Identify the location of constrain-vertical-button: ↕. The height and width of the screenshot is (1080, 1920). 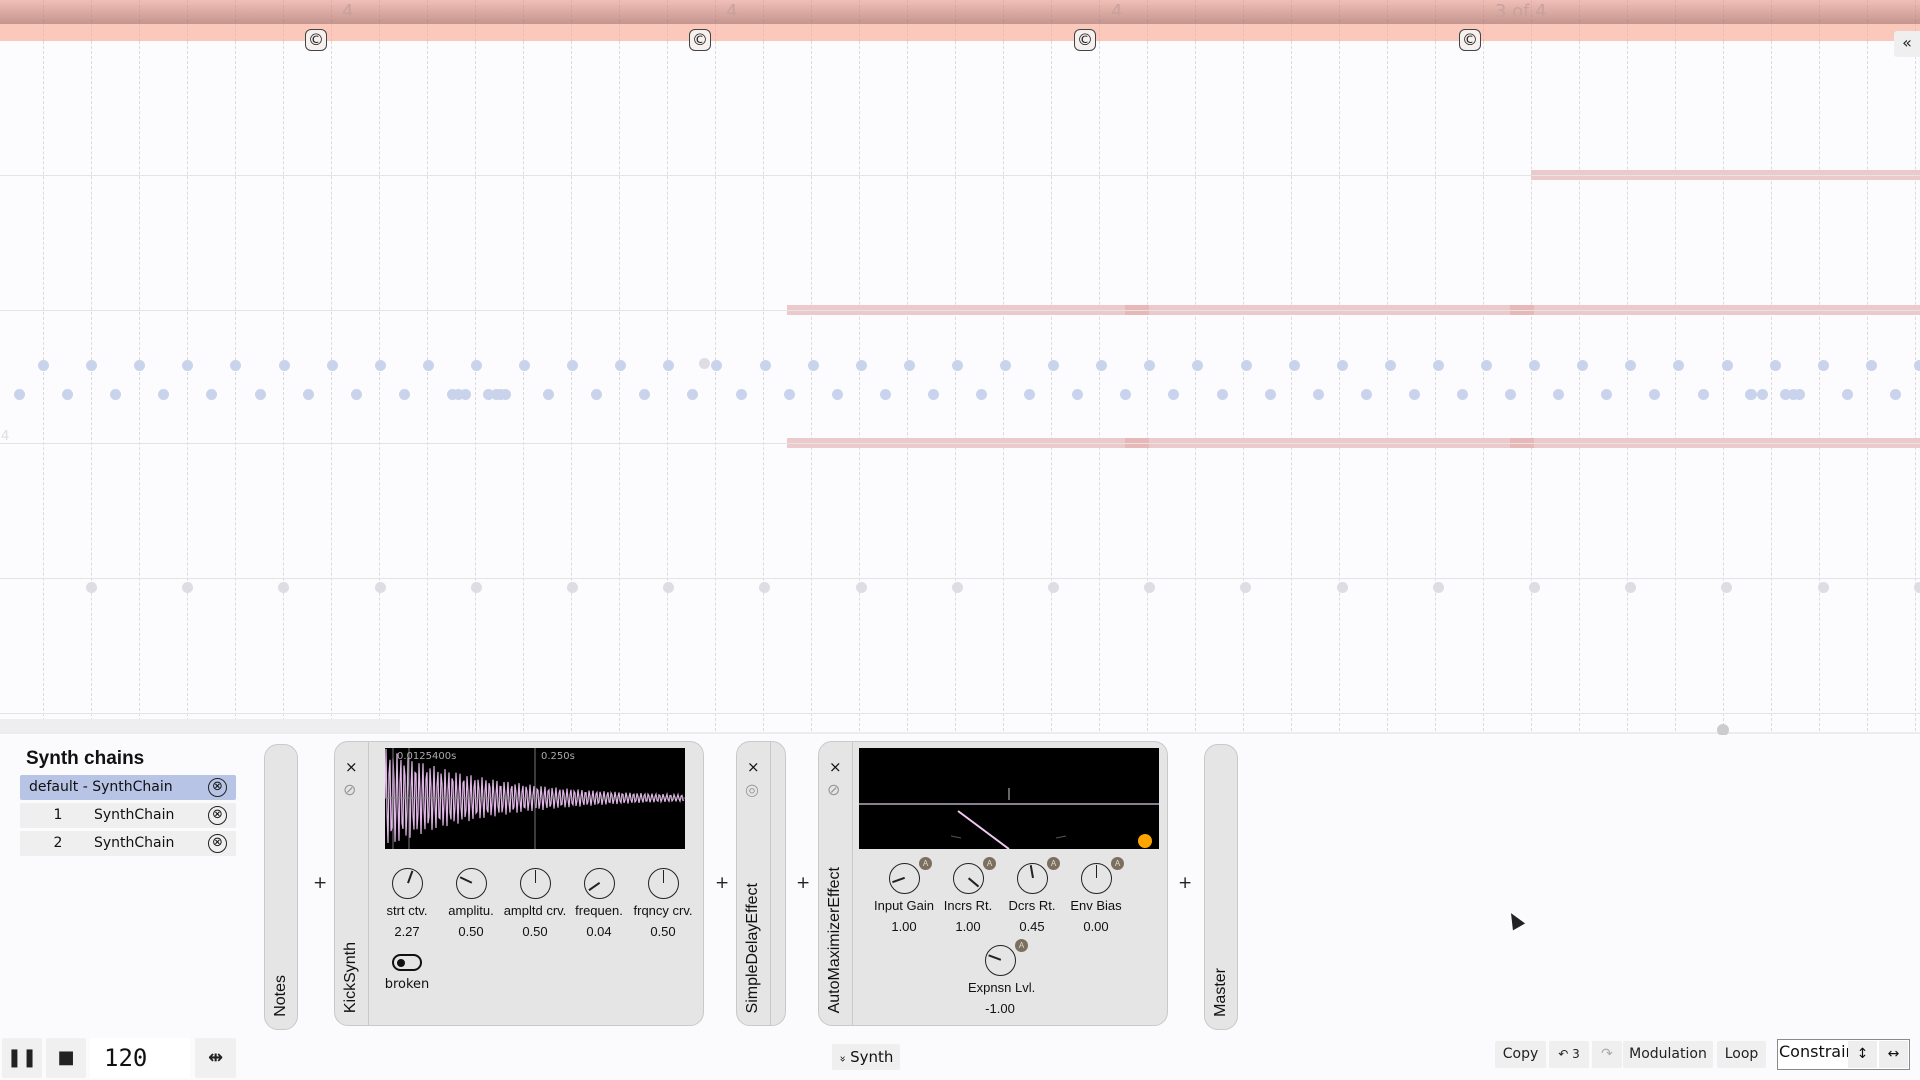
(1862, 1054).